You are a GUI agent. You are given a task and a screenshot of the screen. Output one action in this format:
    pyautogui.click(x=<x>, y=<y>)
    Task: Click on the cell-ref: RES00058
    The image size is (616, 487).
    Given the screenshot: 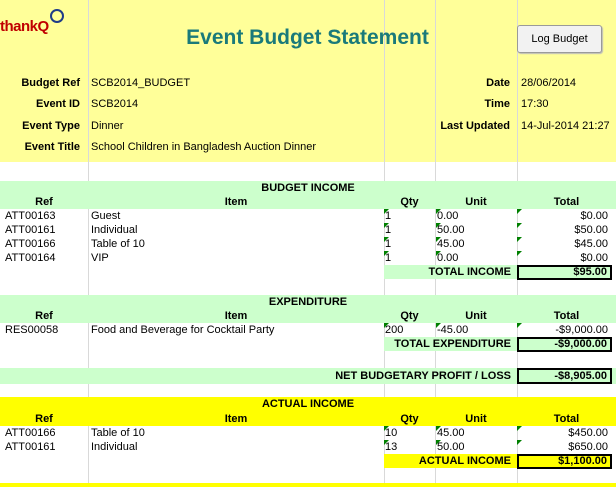 What is the action you would take?
    pyautogui.click(x=46, y=330)
    